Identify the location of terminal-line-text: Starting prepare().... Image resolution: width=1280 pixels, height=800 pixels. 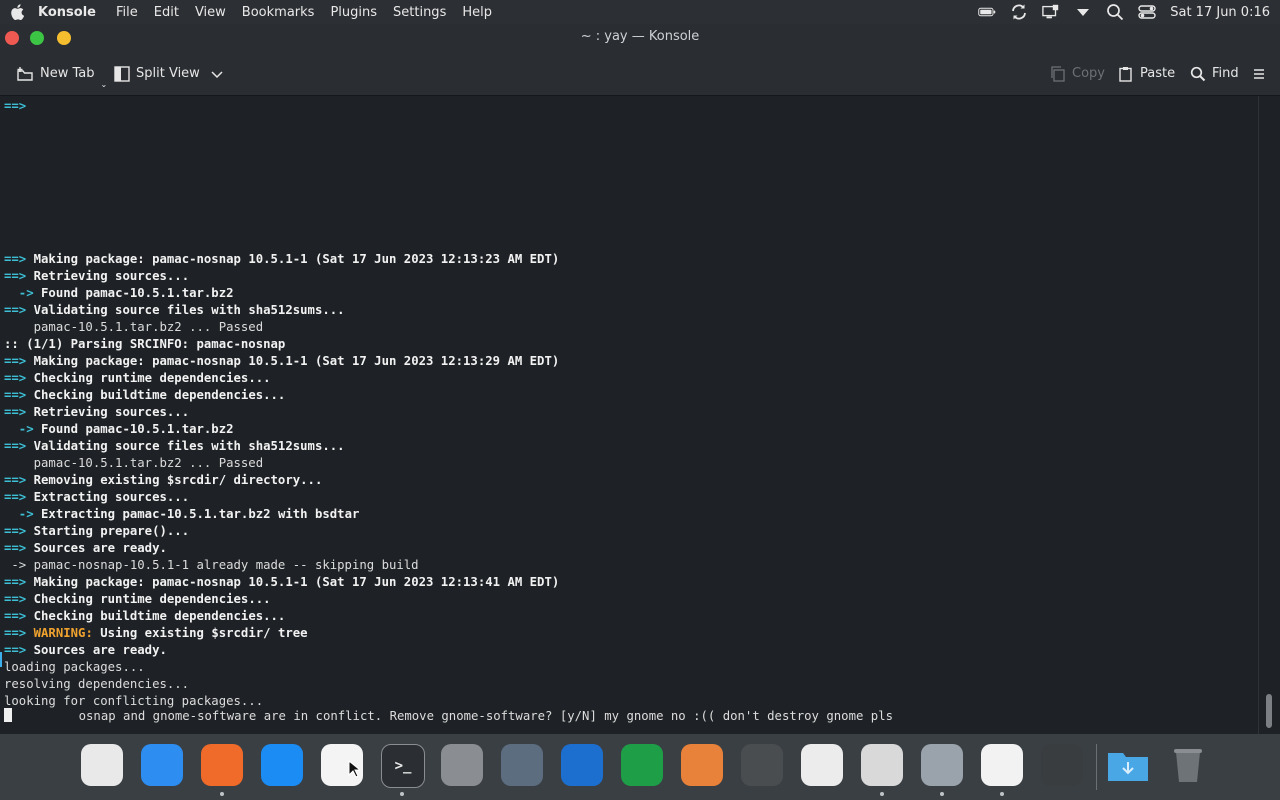
(111, 531).